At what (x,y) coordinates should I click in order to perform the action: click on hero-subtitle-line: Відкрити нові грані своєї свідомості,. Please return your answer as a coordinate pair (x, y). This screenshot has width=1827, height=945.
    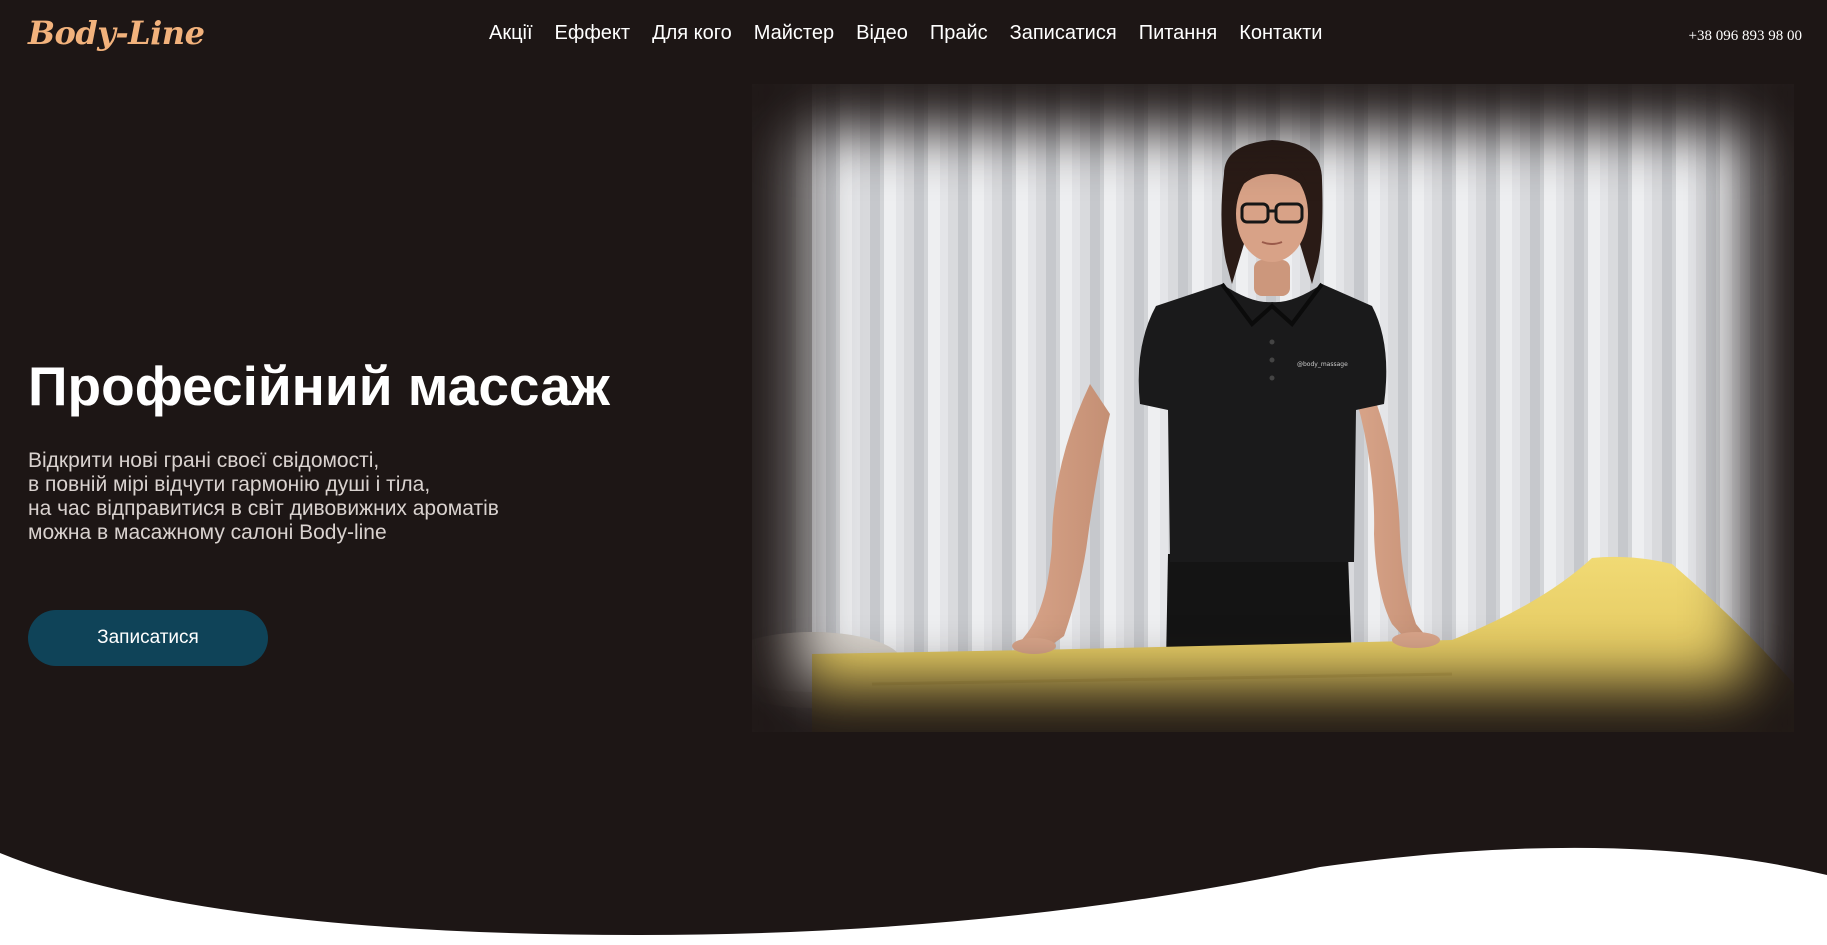
    Looking at the image, I should click on (204, 460).